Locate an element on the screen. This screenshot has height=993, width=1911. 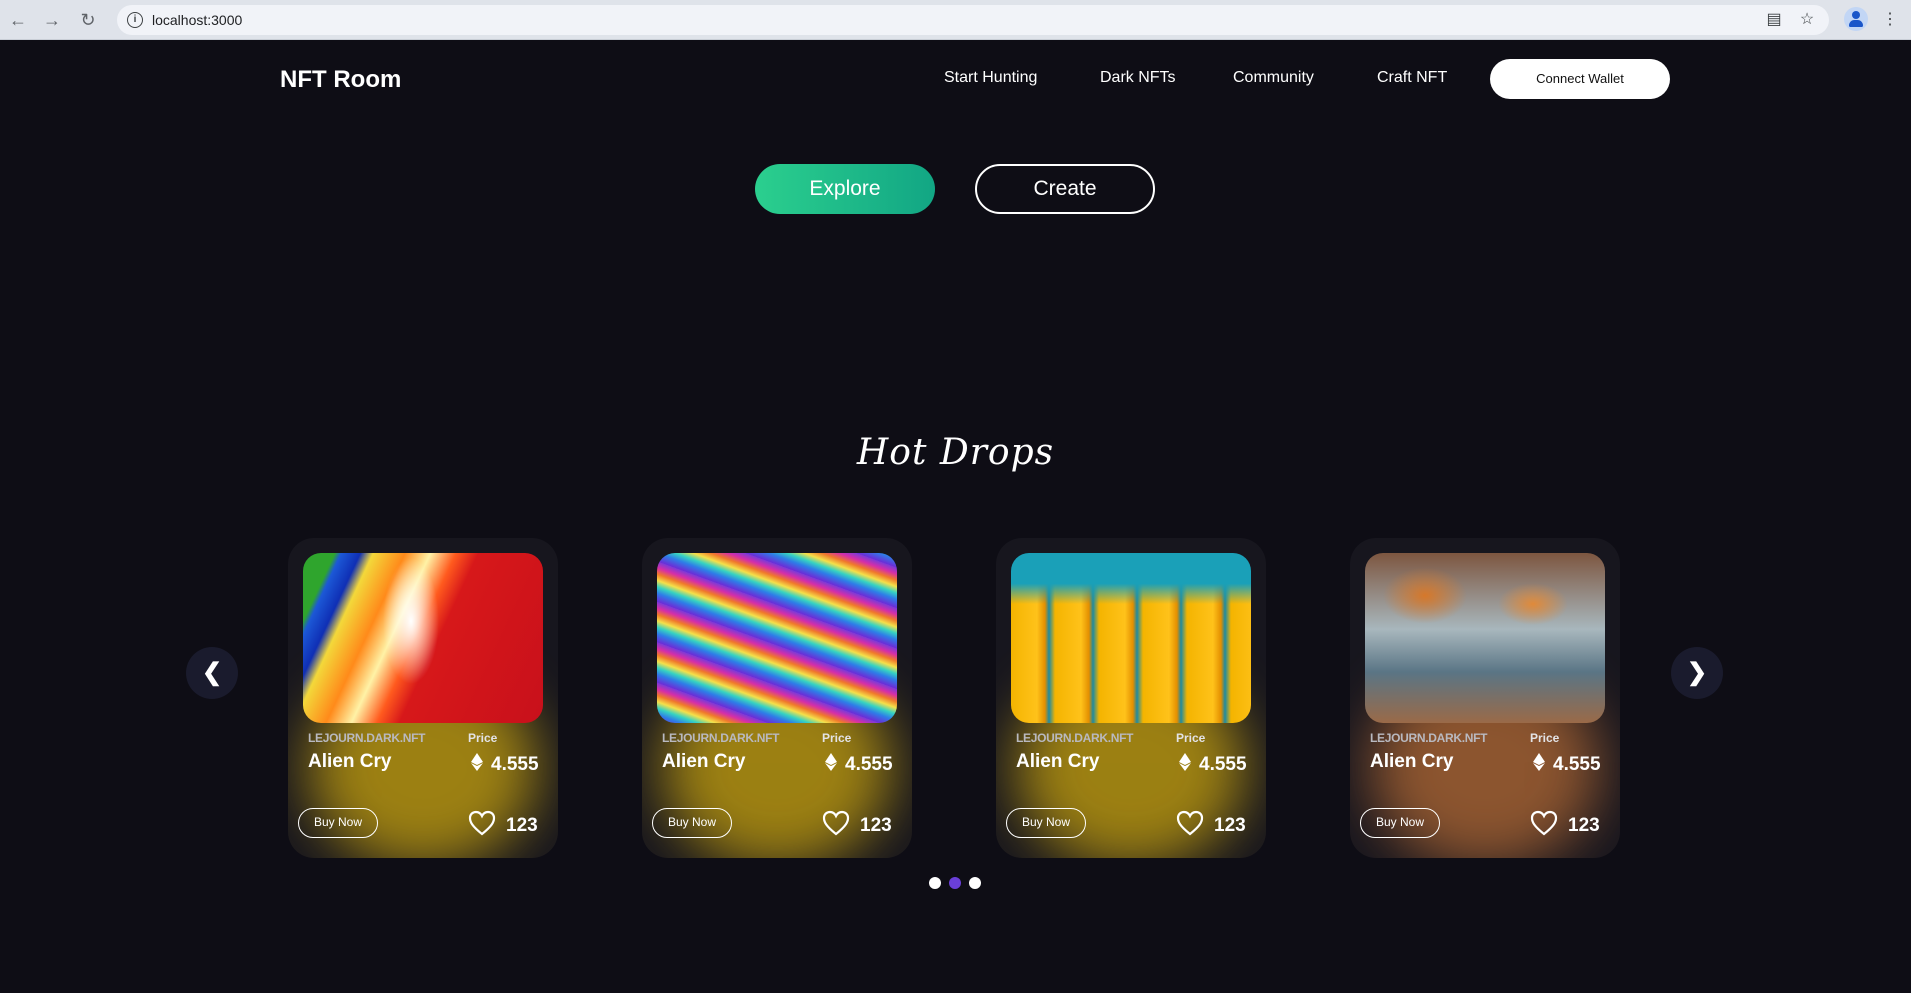
carousel-prev-button: ❮ is located at coordinates (212, 673).